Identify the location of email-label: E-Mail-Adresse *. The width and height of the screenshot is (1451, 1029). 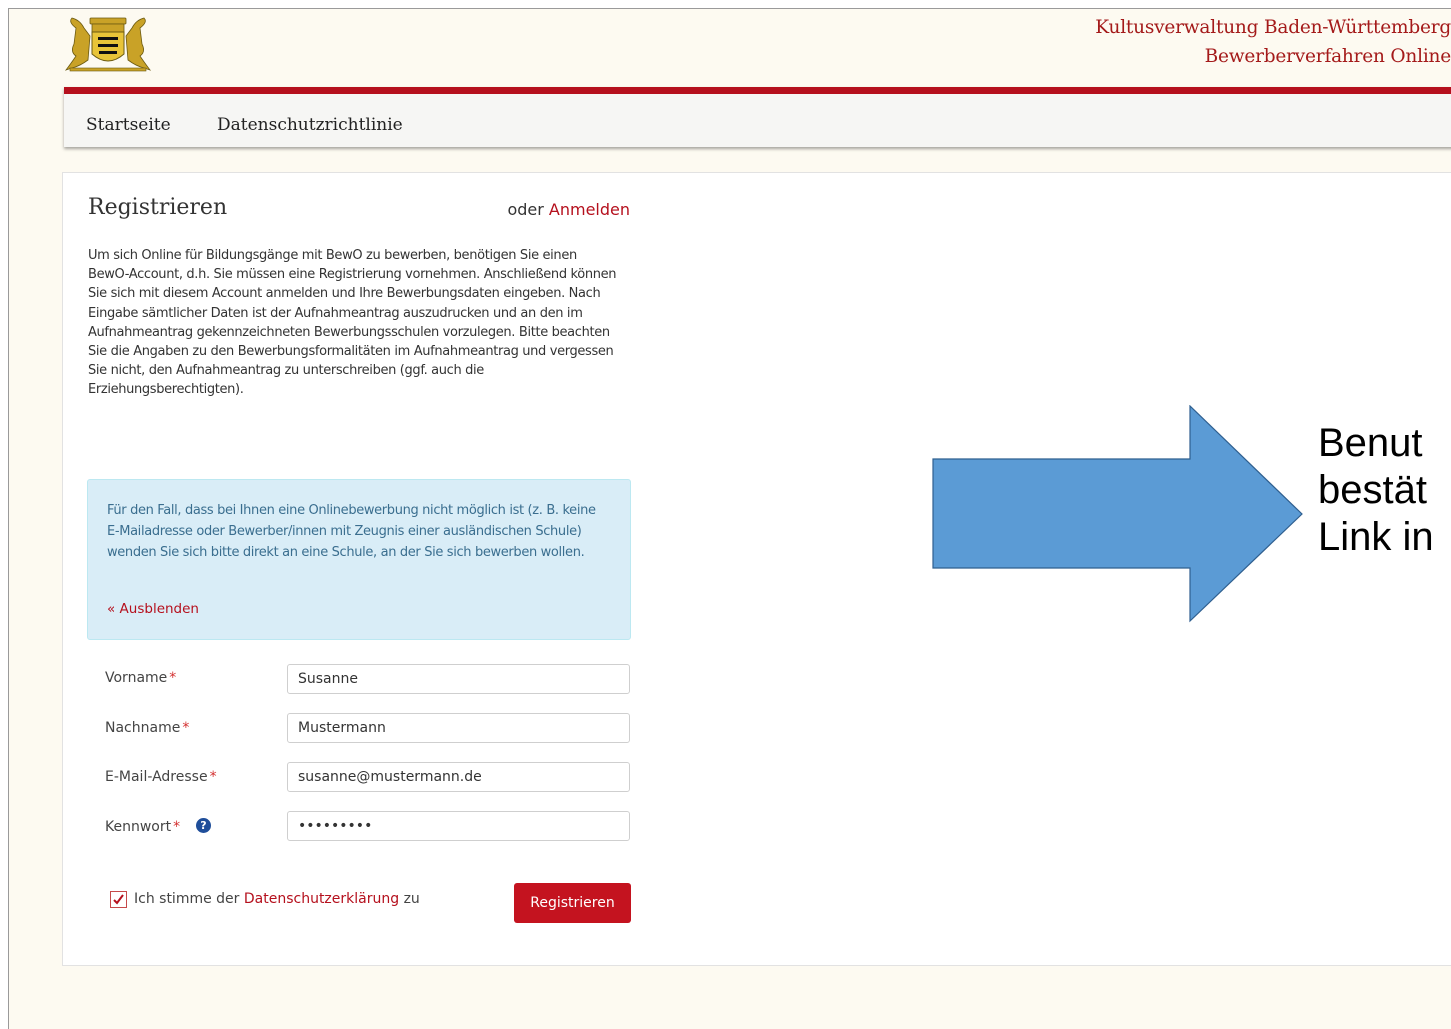
(161, 777).